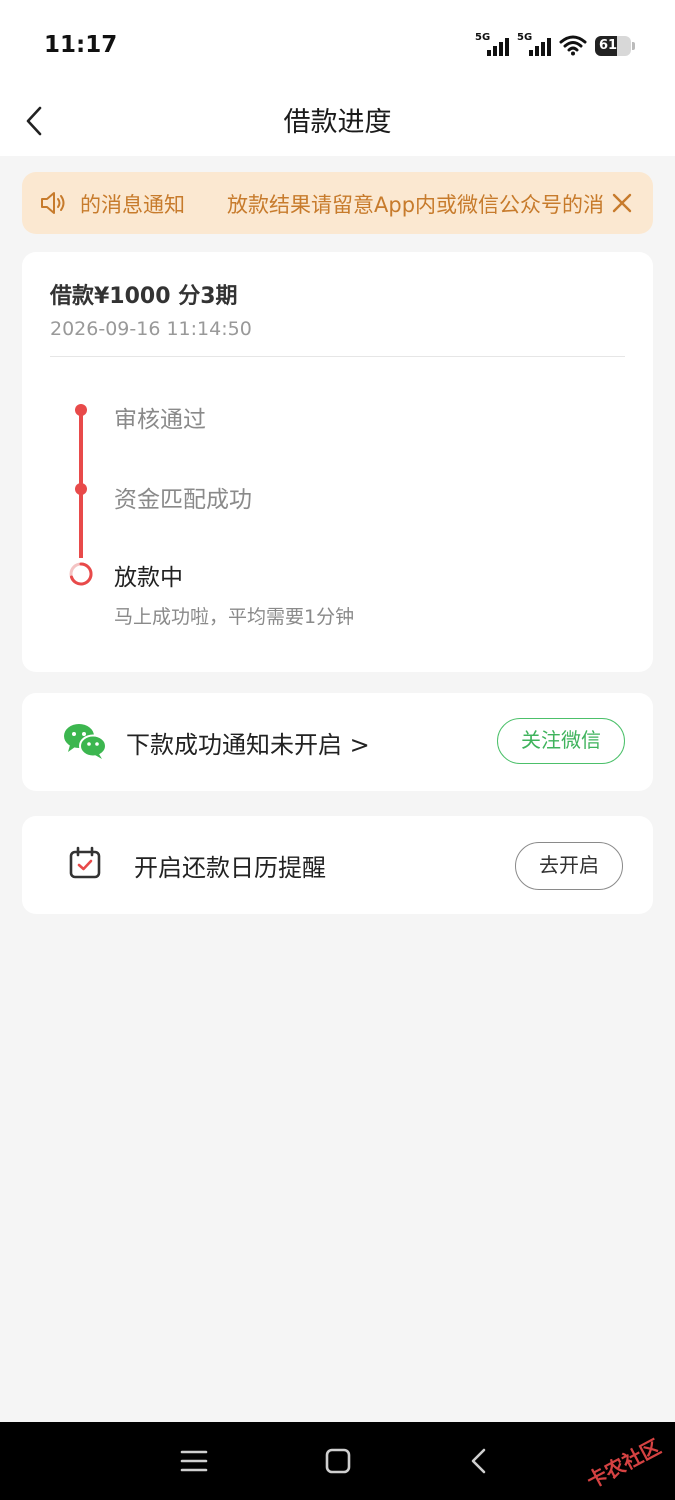 This screenshot has height=1500, width=675. I want to click on system-nav-bar: 卡农社区, so click(337, 1461).